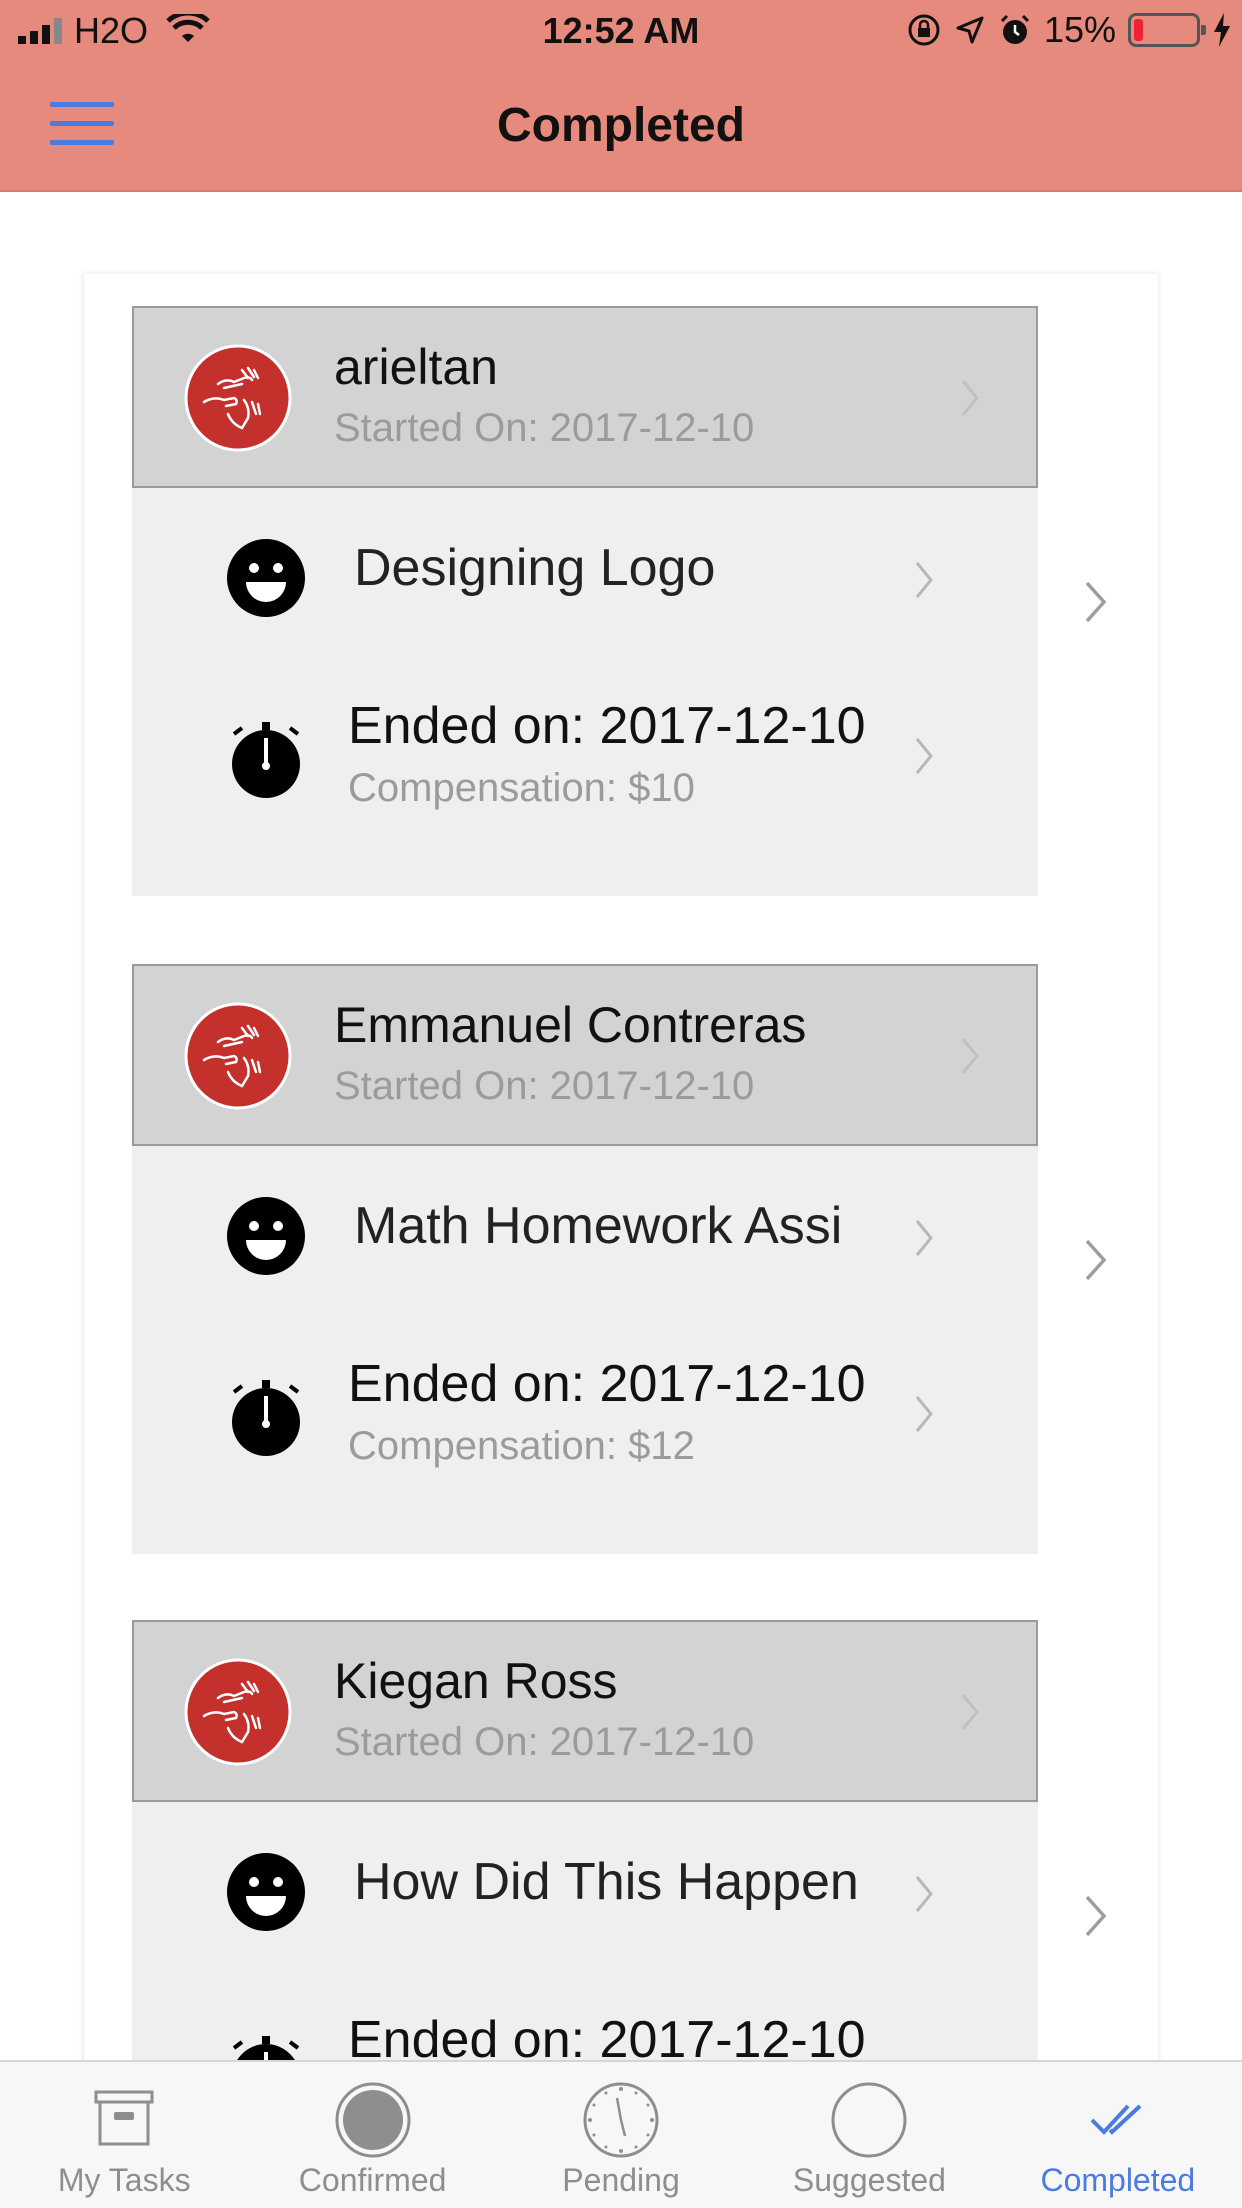  Describe the element at coordinates (372, 2180) in the screenshot. I see `tab-label: Confirmed` at that location.